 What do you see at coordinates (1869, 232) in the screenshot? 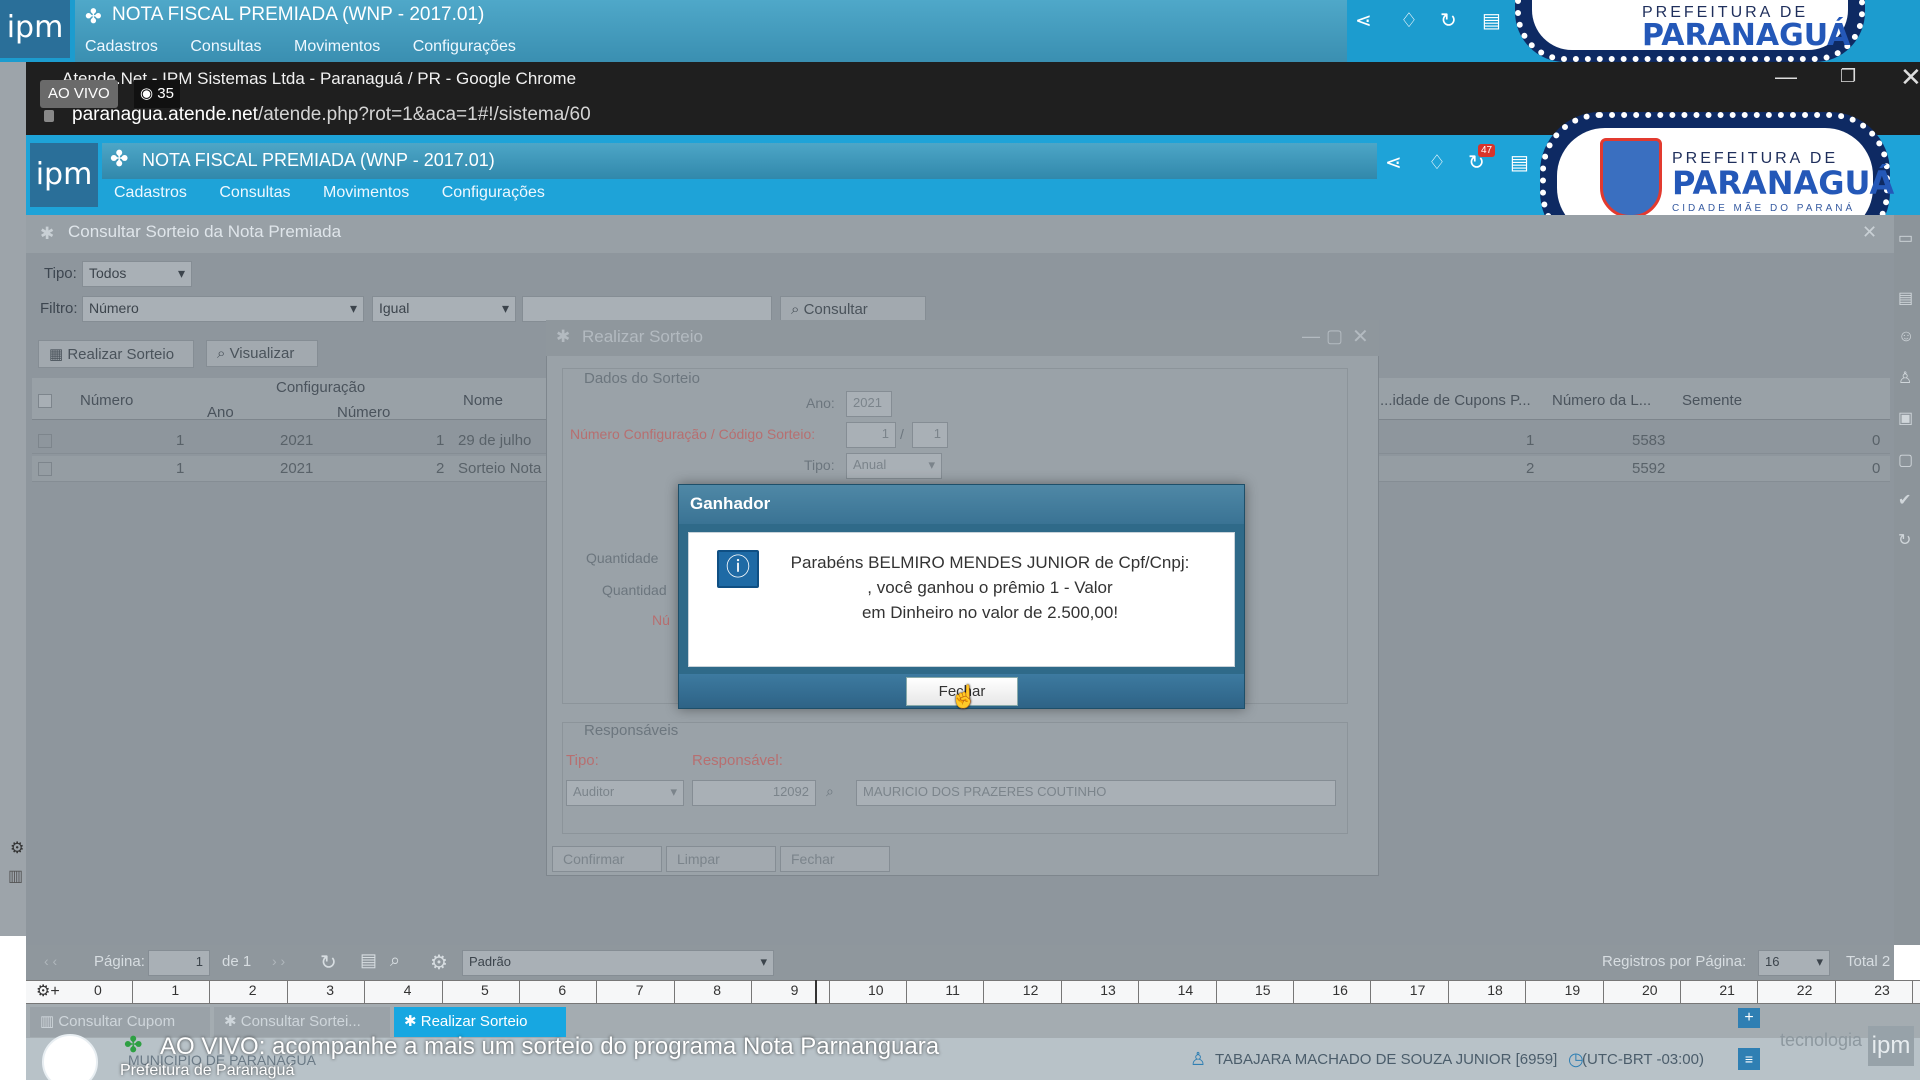
I see `panel-close-icon: ✕` at bounding box center [1869, 232].